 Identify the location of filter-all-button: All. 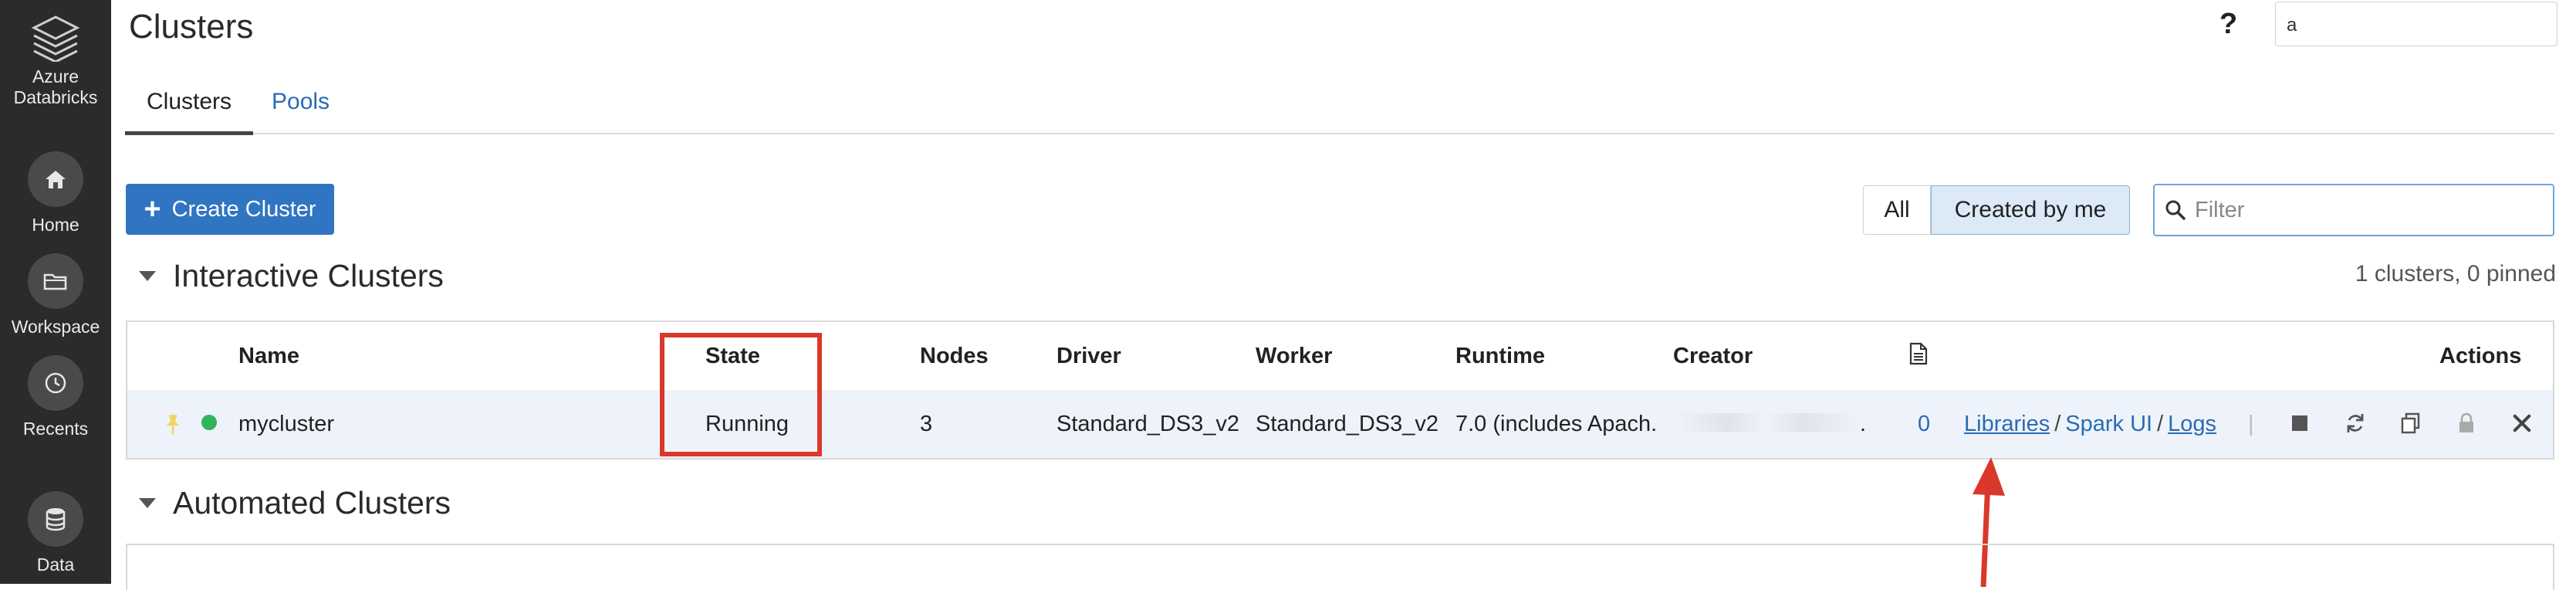
(1897, 210).